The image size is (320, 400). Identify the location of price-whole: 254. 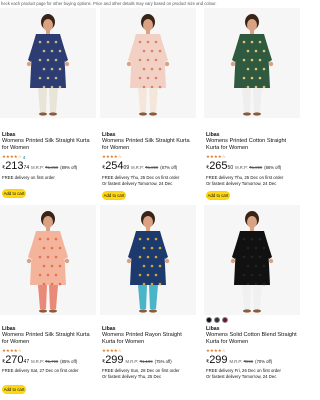
(114, 166).